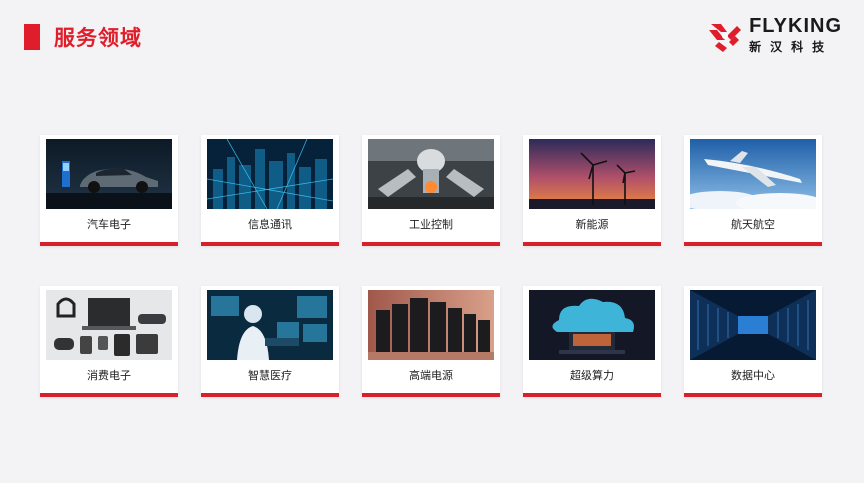 This screenshot has width=864, height=483. I want to click on service-card-label: 超级算力, so click(592, 375).